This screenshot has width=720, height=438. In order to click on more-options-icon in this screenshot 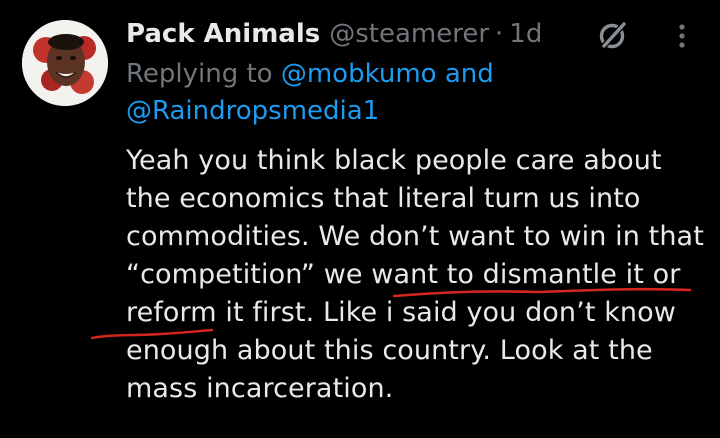, I will do `click(682, 36)`.